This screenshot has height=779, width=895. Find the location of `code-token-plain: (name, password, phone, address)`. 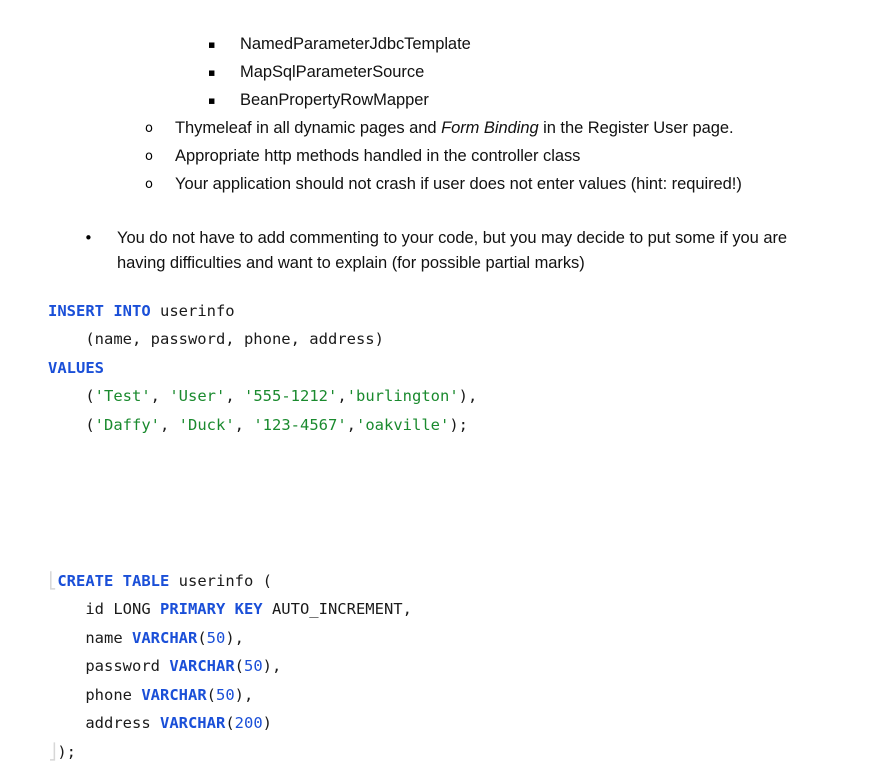

code-token-plain: (name, password, phone, address) is located at coordinates (216, 339).